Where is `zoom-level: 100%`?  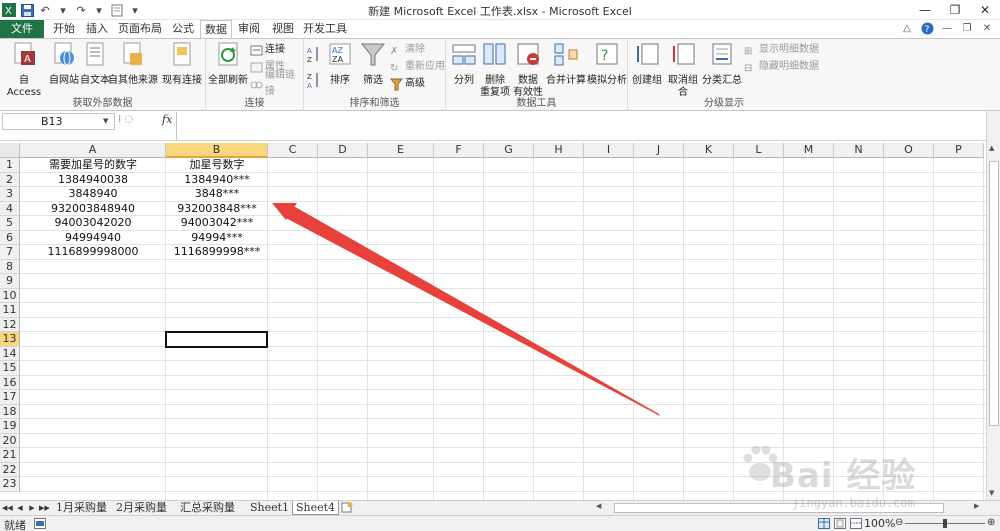 zoom-level: 100% is located at coordinates (879, 523).